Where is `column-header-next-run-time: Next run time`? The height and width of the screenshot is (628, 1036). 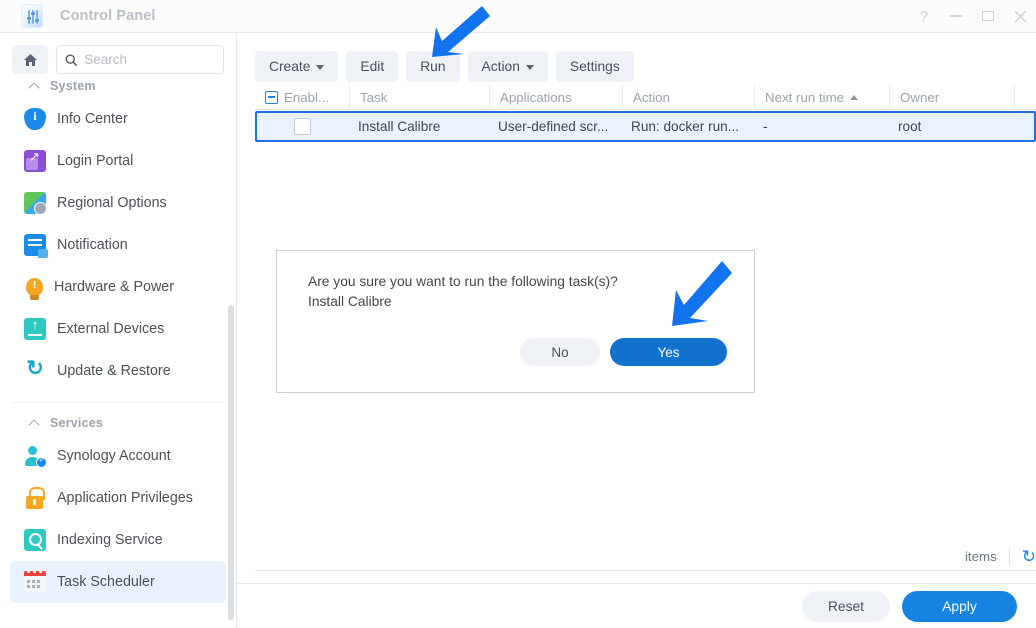
column-header-next-run-time: Next run time is located at coordinates (822, 97).